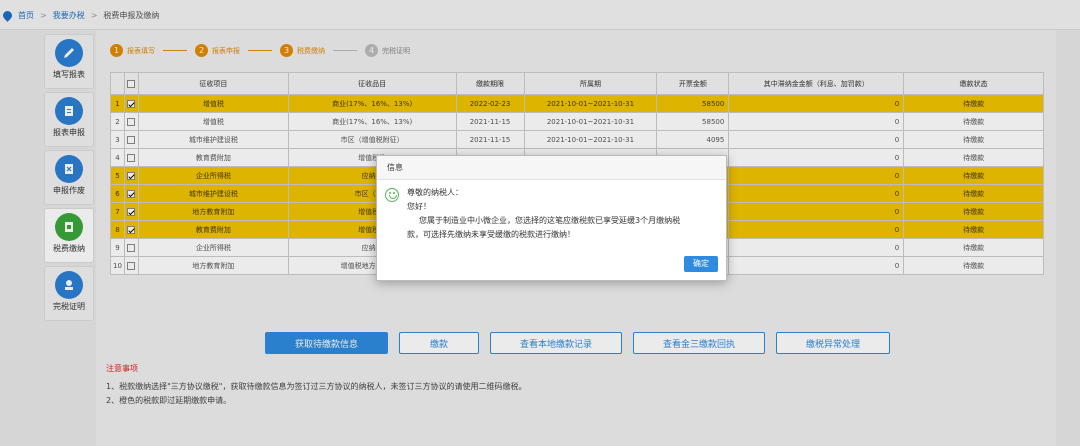 The image size is (1080, 446). What do you see at coordinates (551, 168) in the screenshot?
I see `dialog-title: 信息` at bounding box center [551, 168].